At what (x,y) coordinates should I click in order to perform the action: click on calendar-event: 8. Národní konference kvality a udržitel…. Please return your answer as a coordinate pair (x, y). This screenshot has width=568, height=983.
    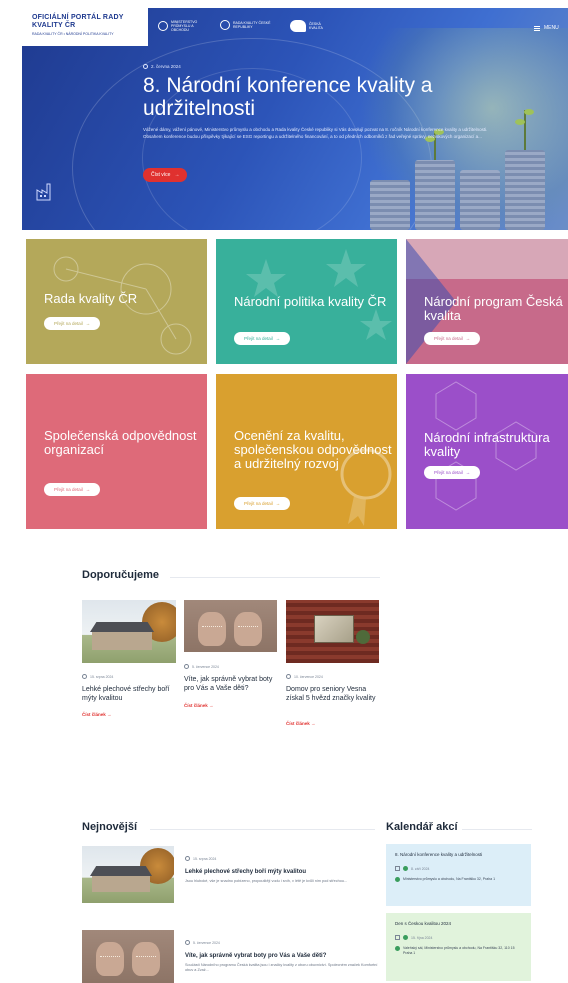
    Looking at the image, I should click on (458, 875).